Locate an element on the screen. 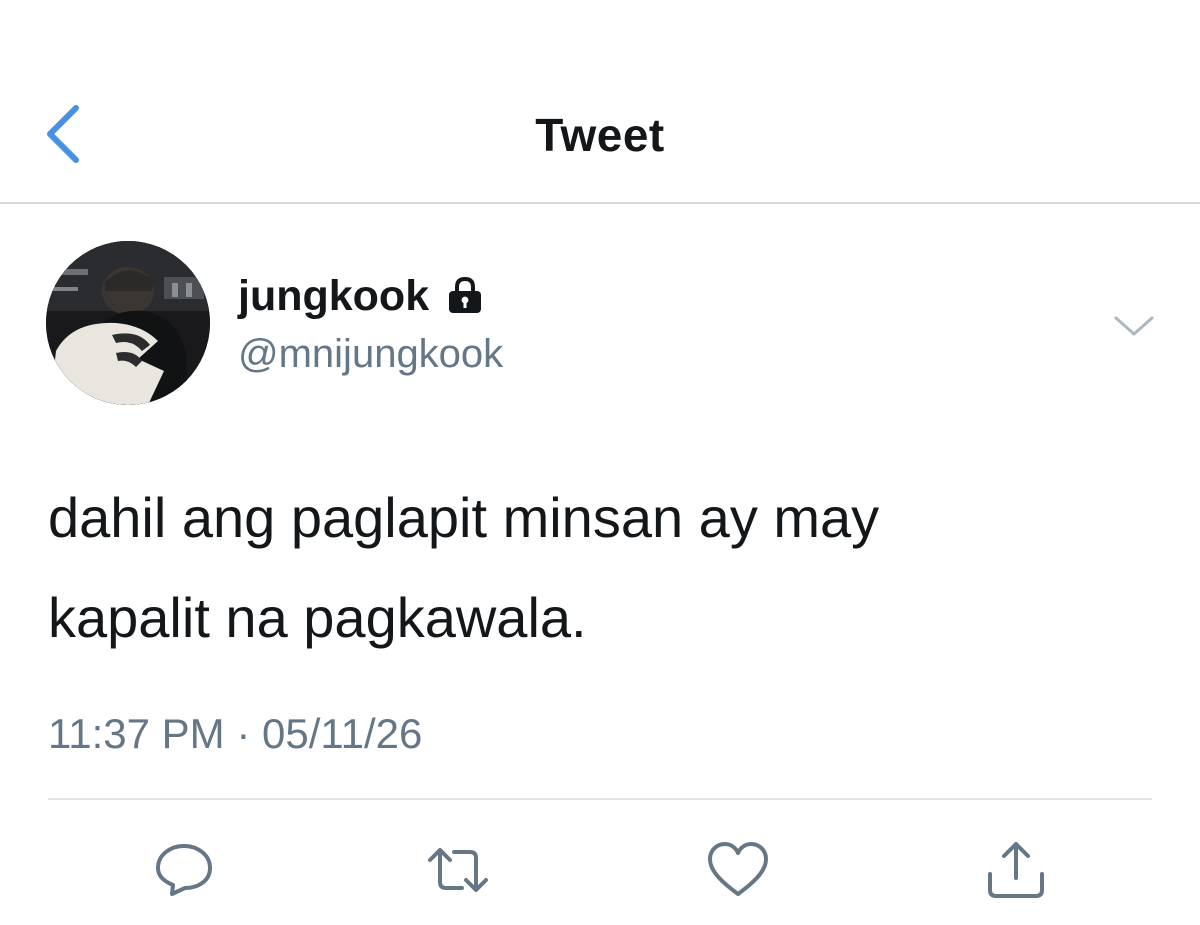  display-name: jungkook is located at coordinates (333, 296).